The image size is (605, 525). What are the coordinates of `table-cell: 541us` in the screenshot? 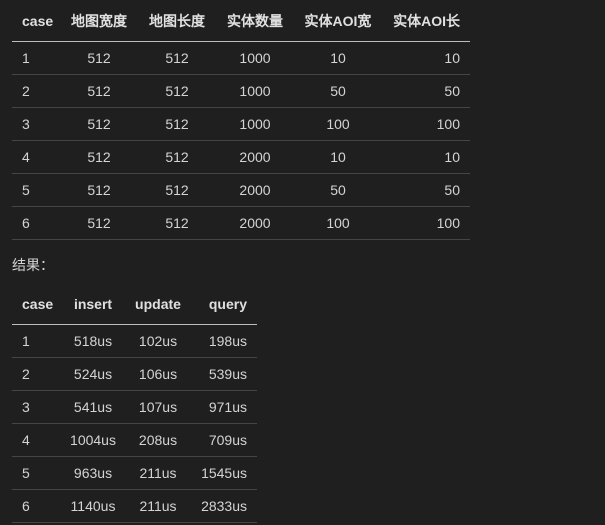 It's located at (93, 407).